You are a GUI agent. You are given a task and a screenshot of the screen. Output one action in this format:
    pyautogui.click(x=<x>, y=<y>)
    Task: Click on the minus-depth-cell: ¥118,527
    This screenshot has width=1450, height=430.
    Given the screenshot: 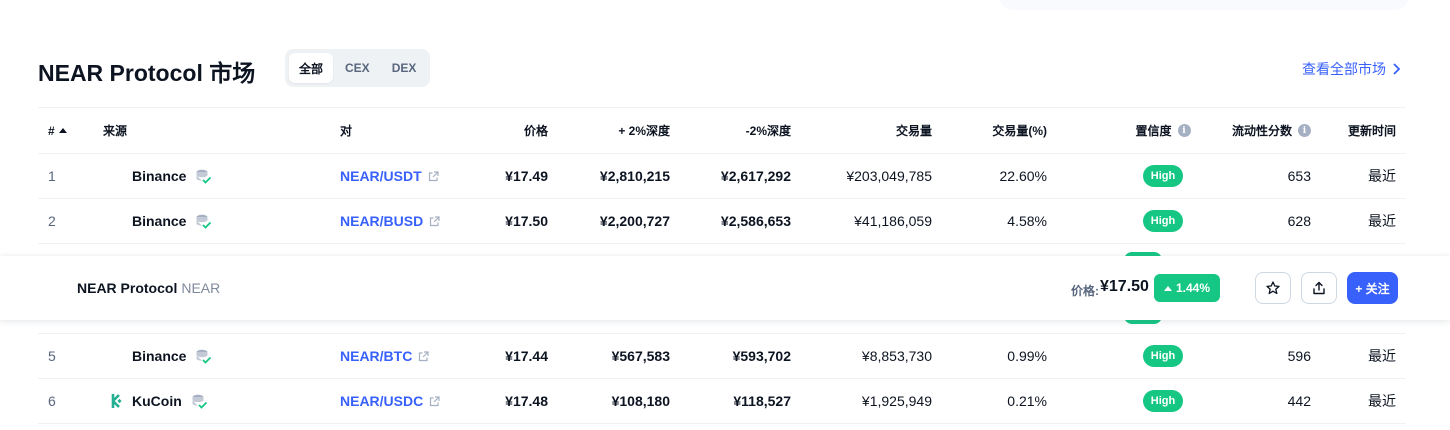 What is the action you would take?
    pyautogui.click(x=762, y=401)
    